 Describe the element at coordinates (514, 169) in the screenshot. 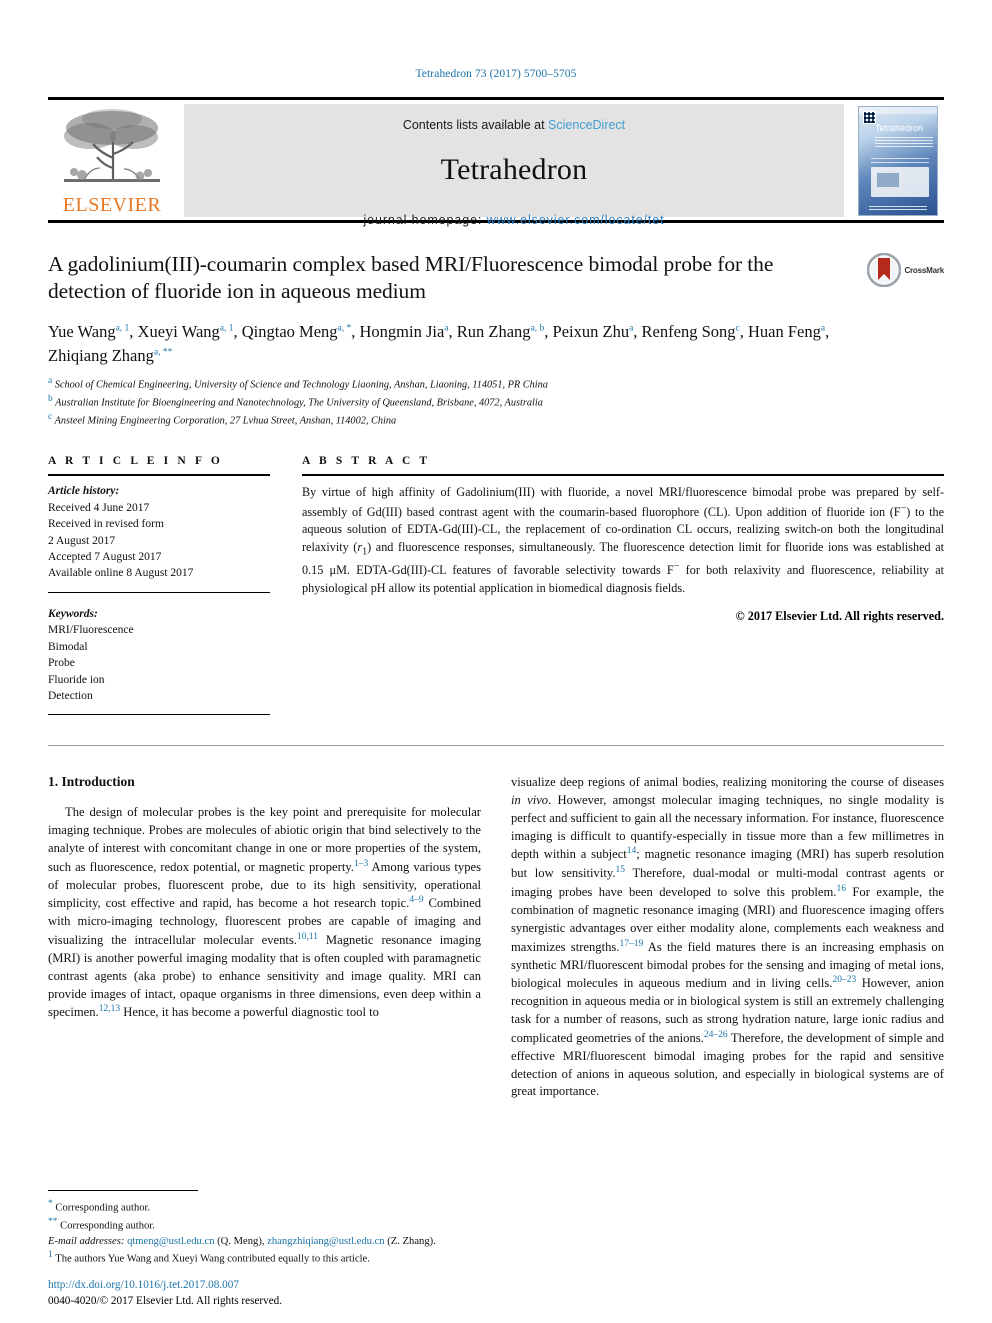

I see `journal-title: Tetrahedron` at that location.